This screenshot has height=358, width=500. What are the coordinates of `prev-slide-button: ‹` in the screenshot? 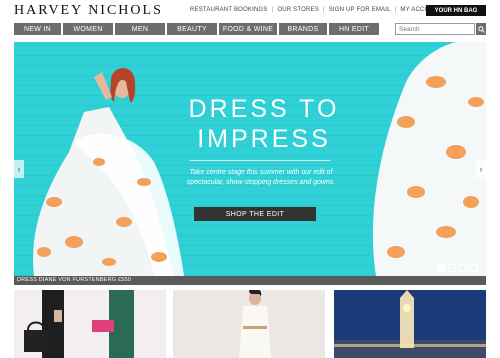 It's located at (19, 169).